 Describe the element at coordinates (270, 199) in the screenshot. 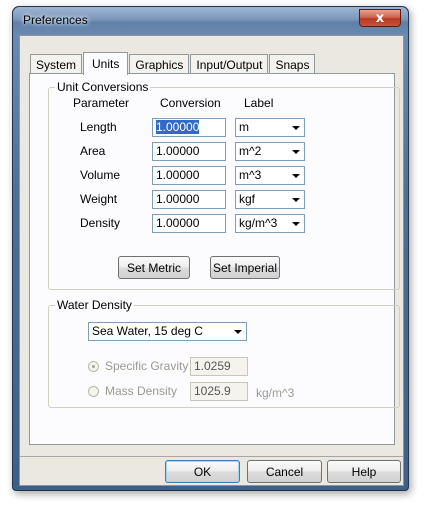

I see `weight-unit-select: kgf` at that location.